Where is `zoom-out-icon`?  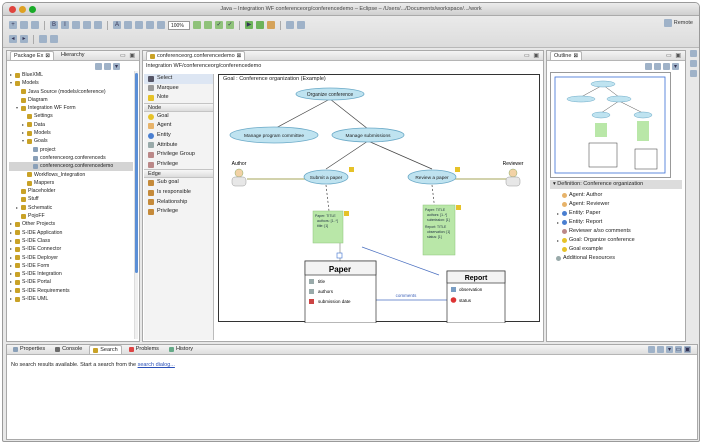 zoom-out-icon is located at coordinates (208, 25).